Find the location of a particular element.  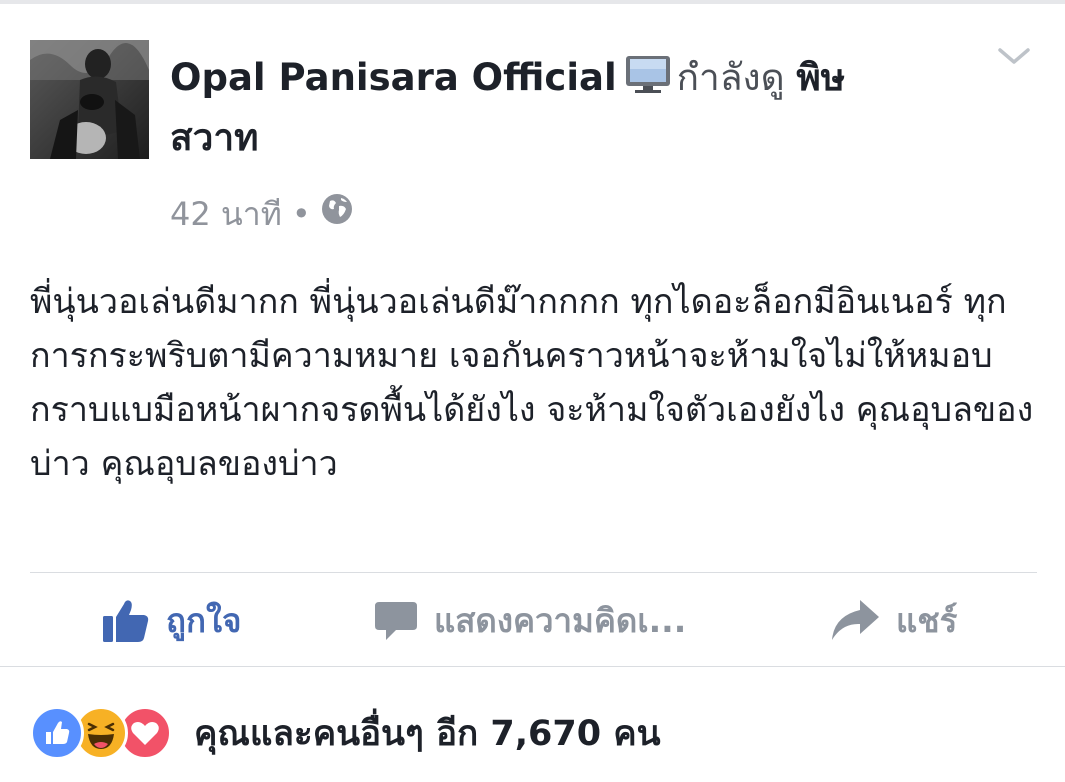

comment-bubble-icon is located at coordinates (396, 621).